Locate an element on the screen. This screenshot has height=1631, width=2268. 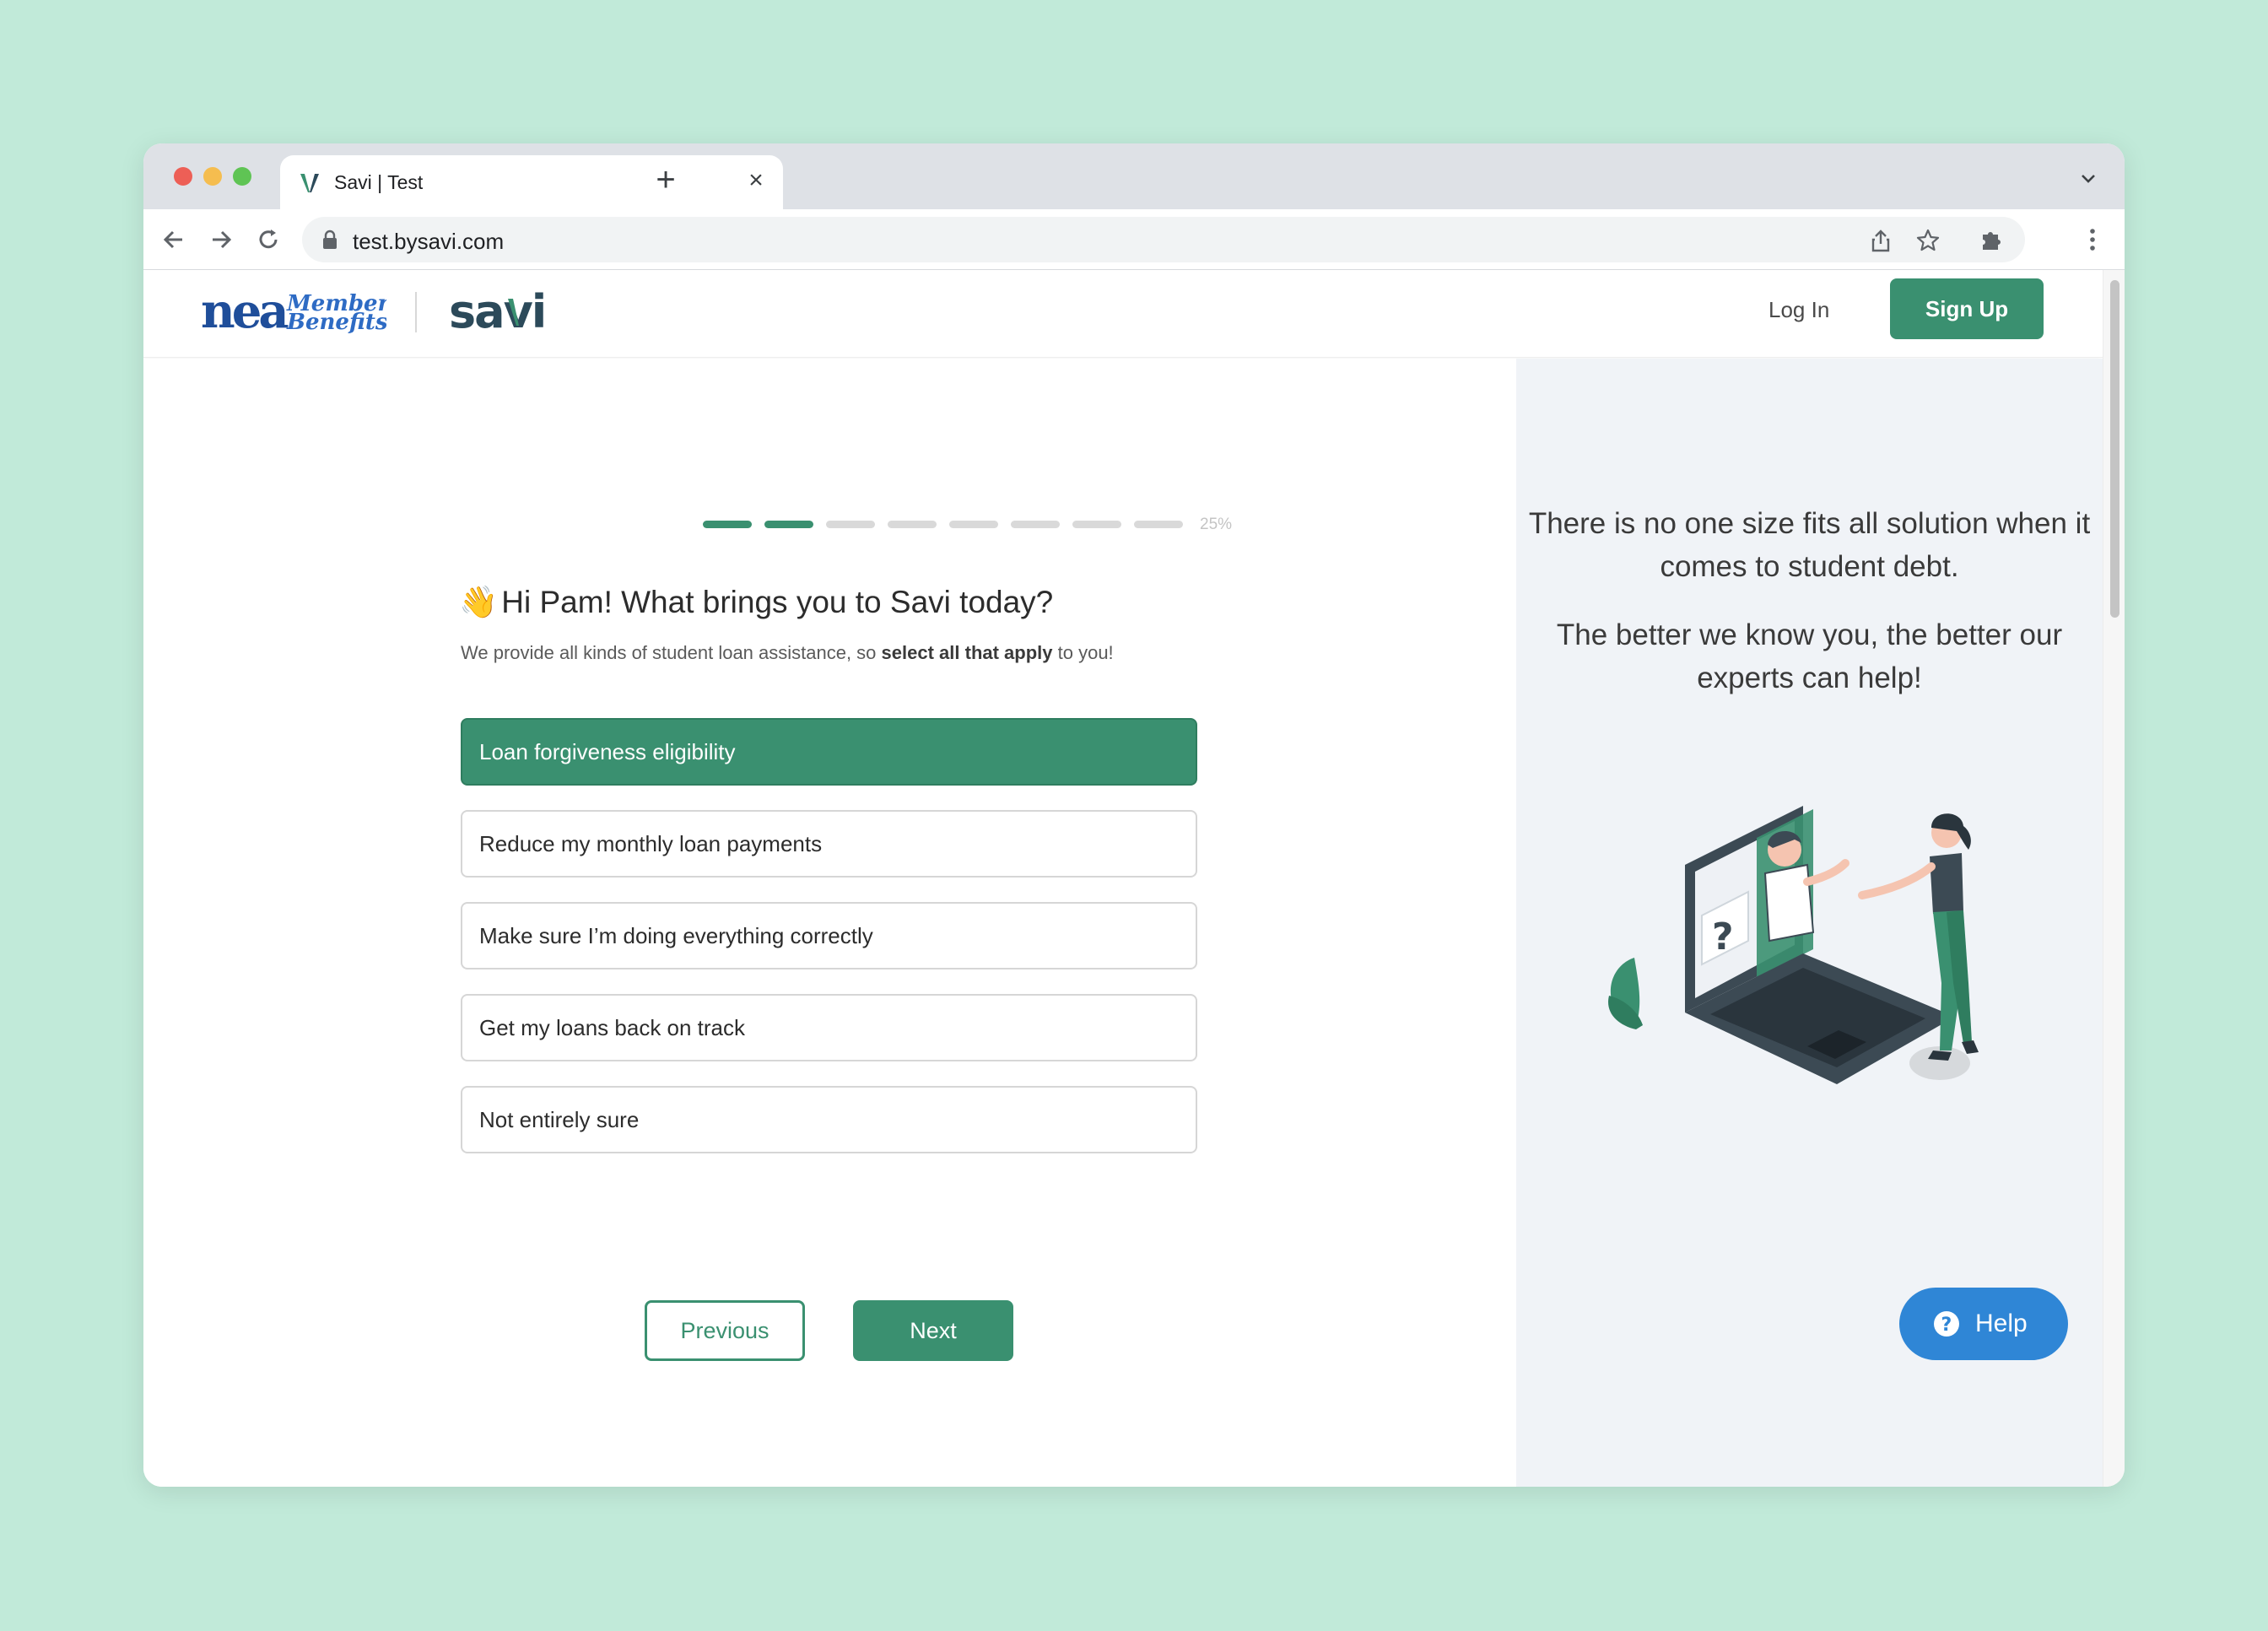
more-menu-icon is located at coordinates (2092, 239).